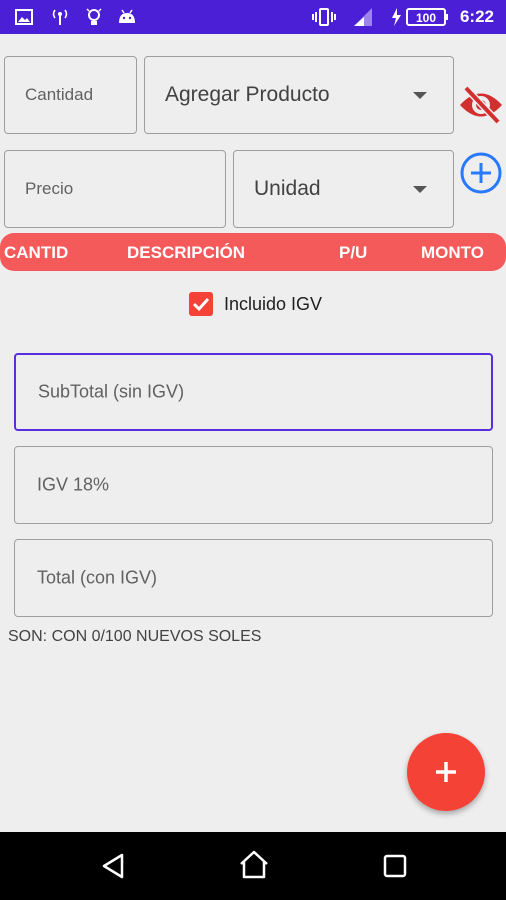 Image resolution: width=506 pixels, height=900 pixels. What do you see at coordinates (49, 188) in the screenshot?
I see `precio-placeholder: Precio` at bounding box center [49, 188].